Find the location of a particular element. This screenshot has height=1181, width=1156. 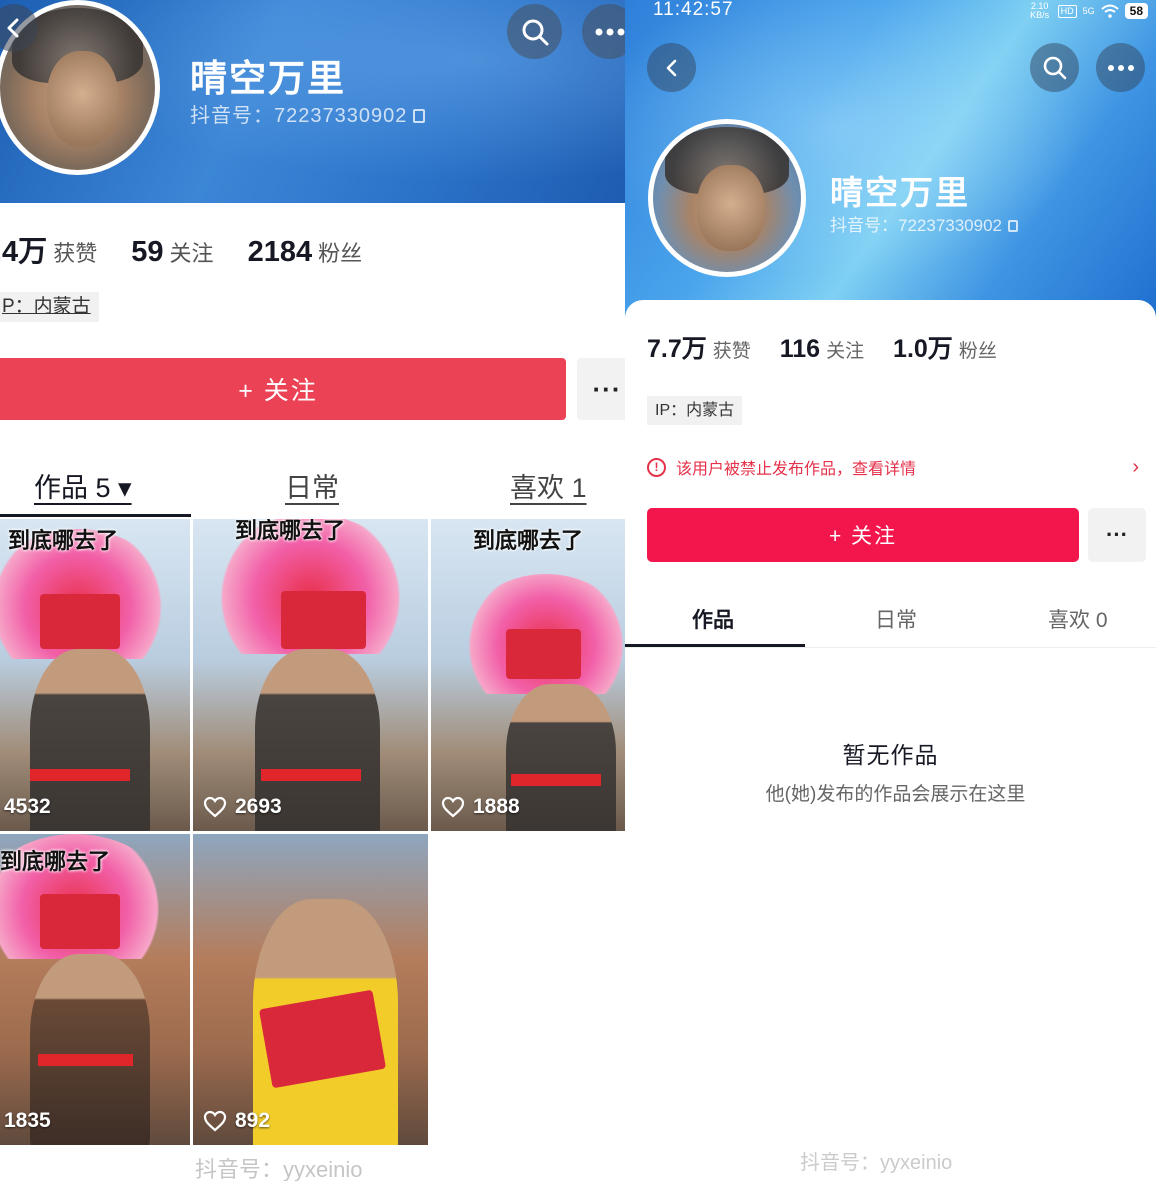

video-likes: 1835 is located at coordinates (27, 1121).